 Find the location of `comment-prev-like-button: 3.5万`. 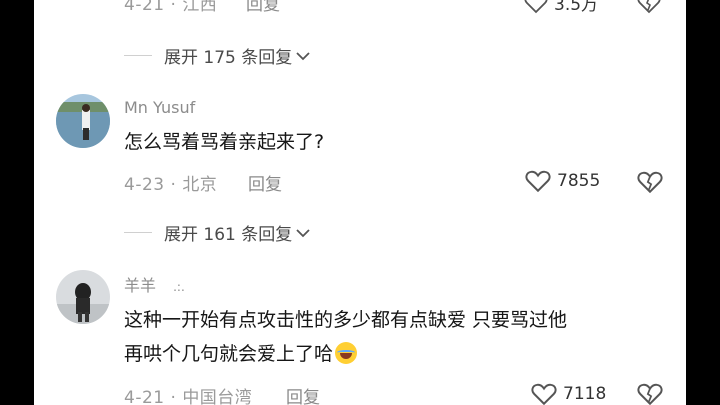

comment-prev-like-button: 3.5万 is located at coordinates (561, 7).